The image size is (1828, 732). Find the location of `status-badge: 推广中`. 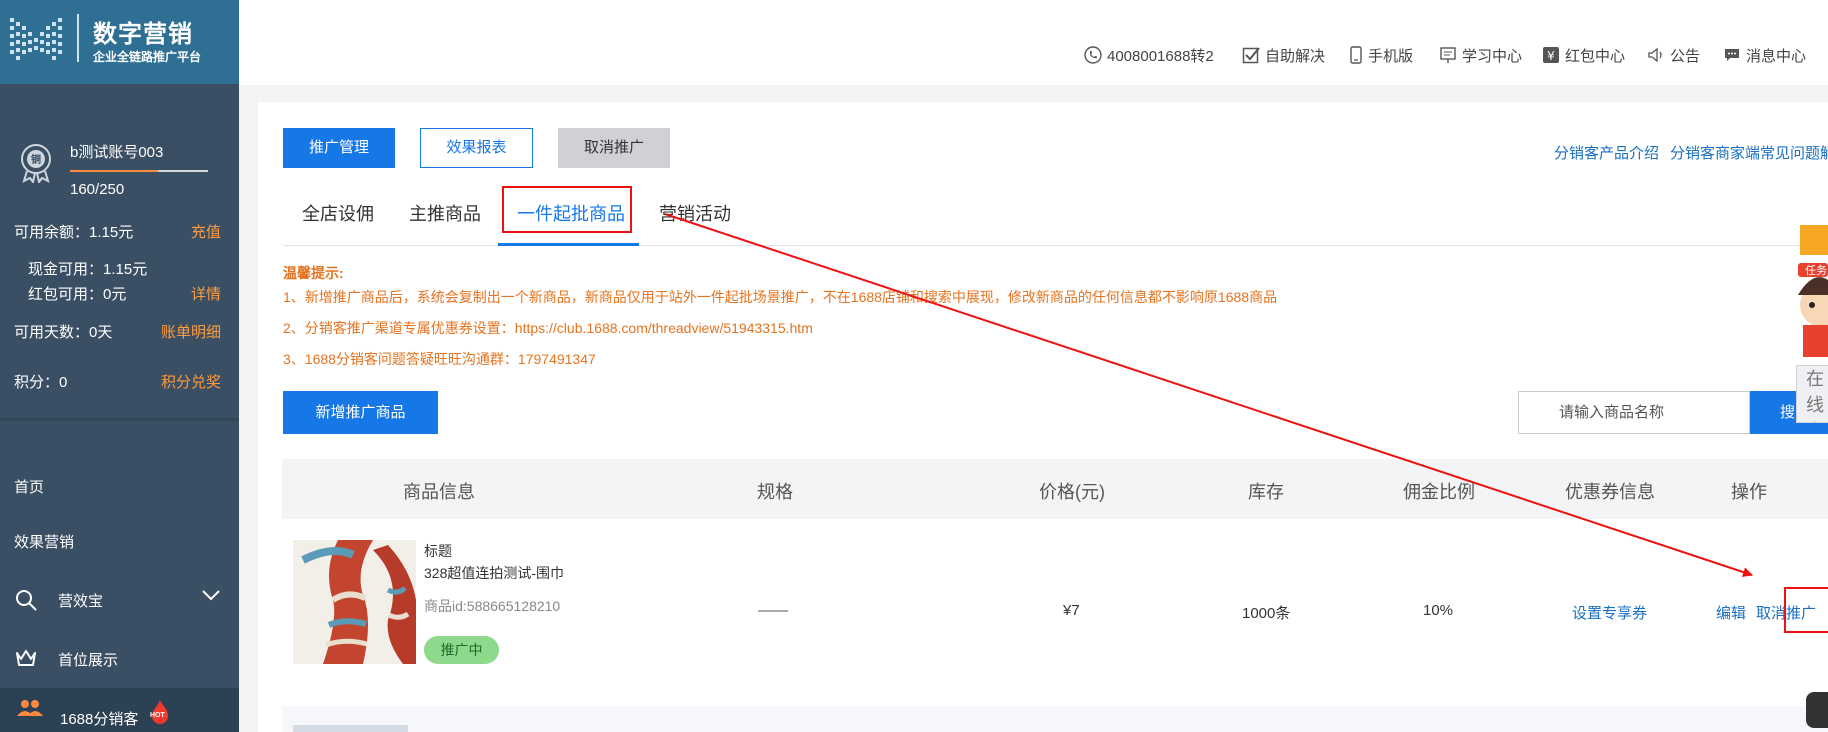

status-badge: 推广中 is located at coordinates (461, 650).